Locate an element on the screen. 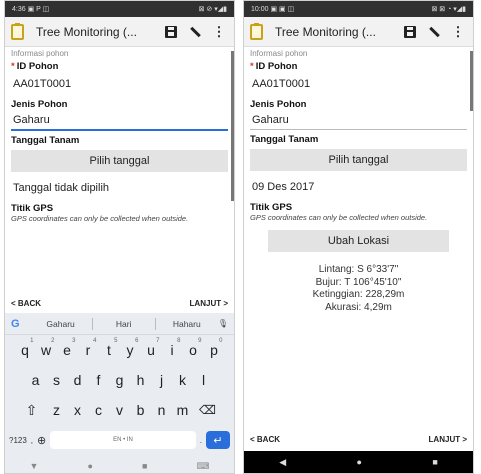  keyboard-switch-icon: ⌨ is located at coordinates (202, 466).